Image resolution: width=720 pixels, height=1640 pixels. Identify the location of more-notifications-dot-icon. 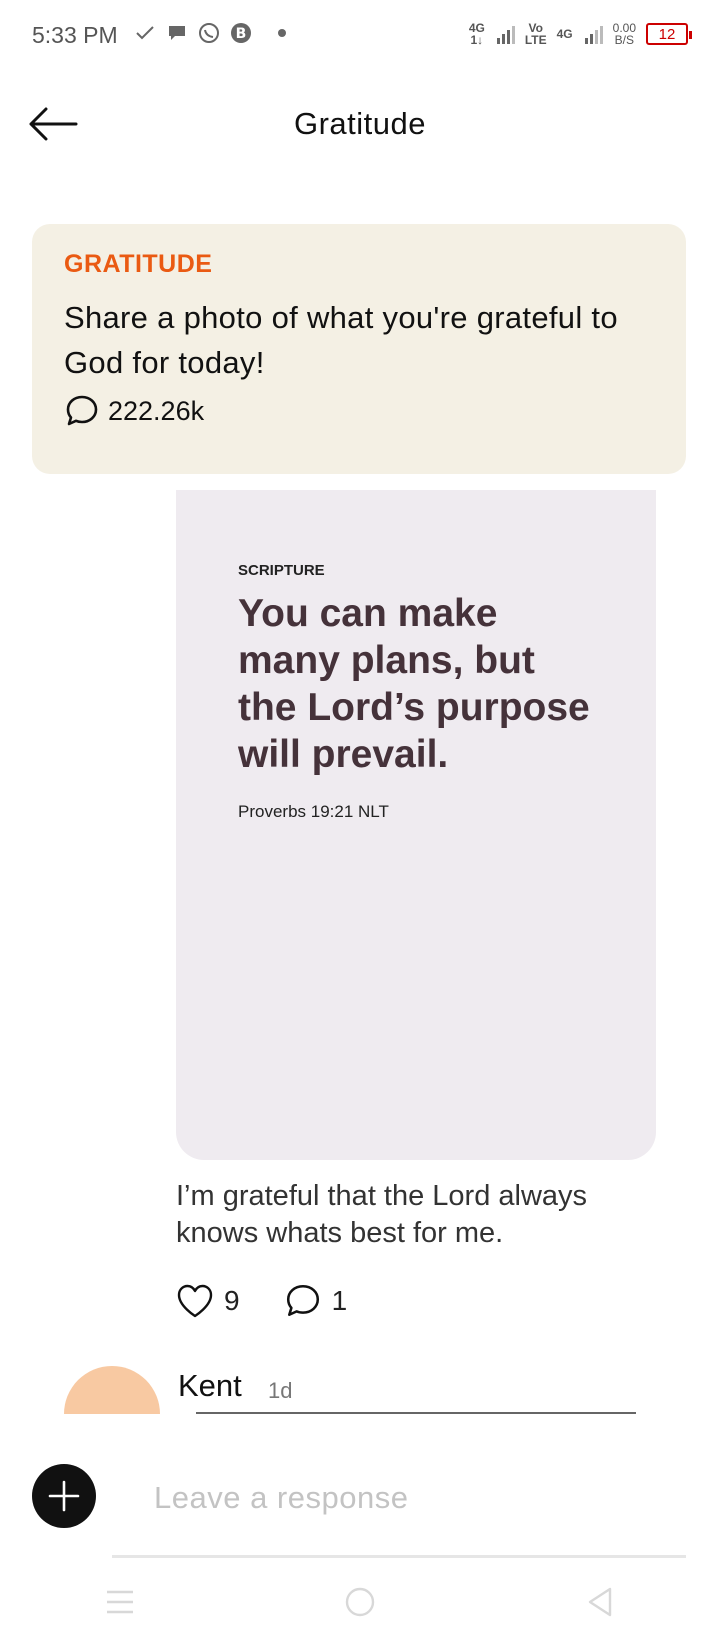
(282, 33).